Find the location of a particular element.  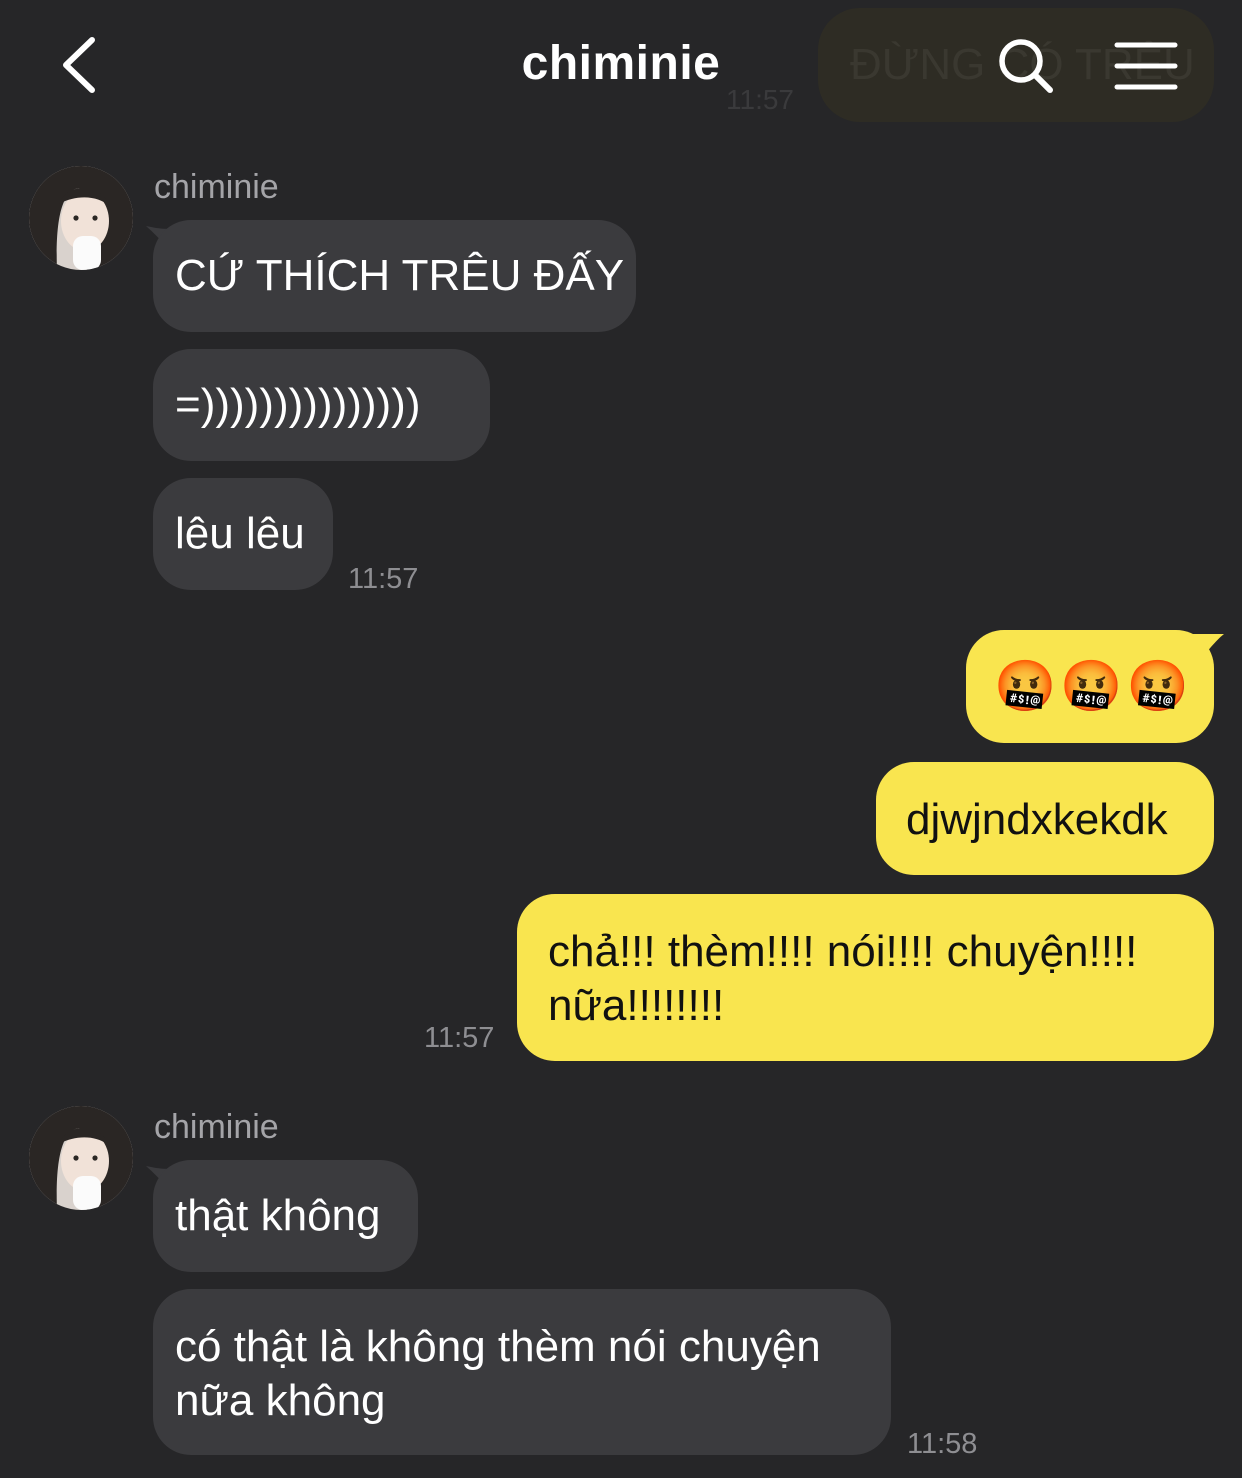

message-text-line: nữa!!!!!!!! is located at coordinates (636, 1005).